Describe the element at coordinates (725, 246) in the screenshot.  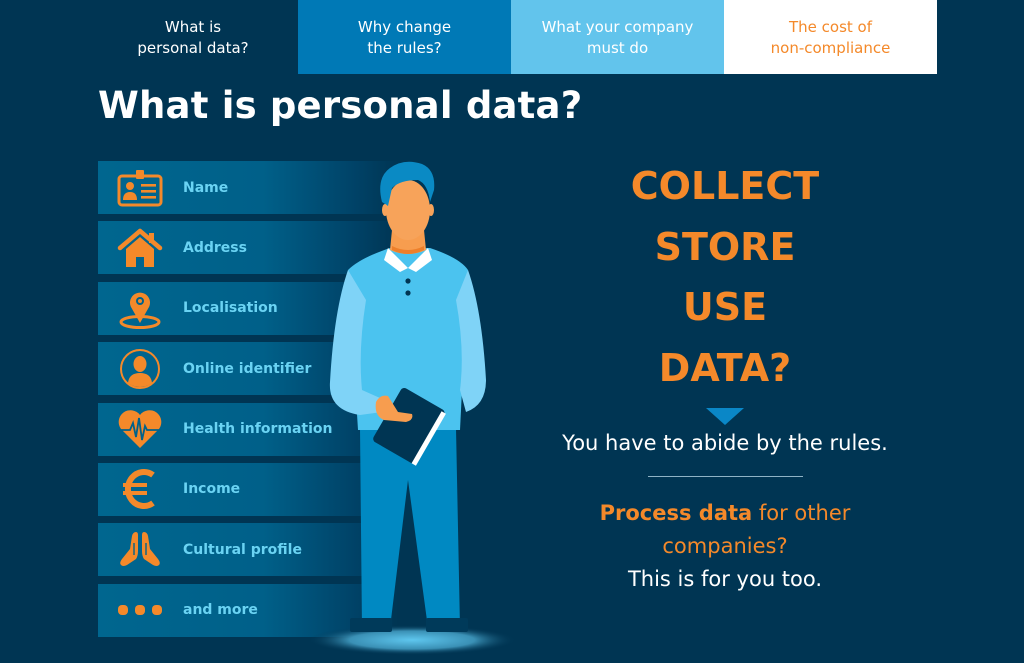
I see `headline-line: STORE` at that location.